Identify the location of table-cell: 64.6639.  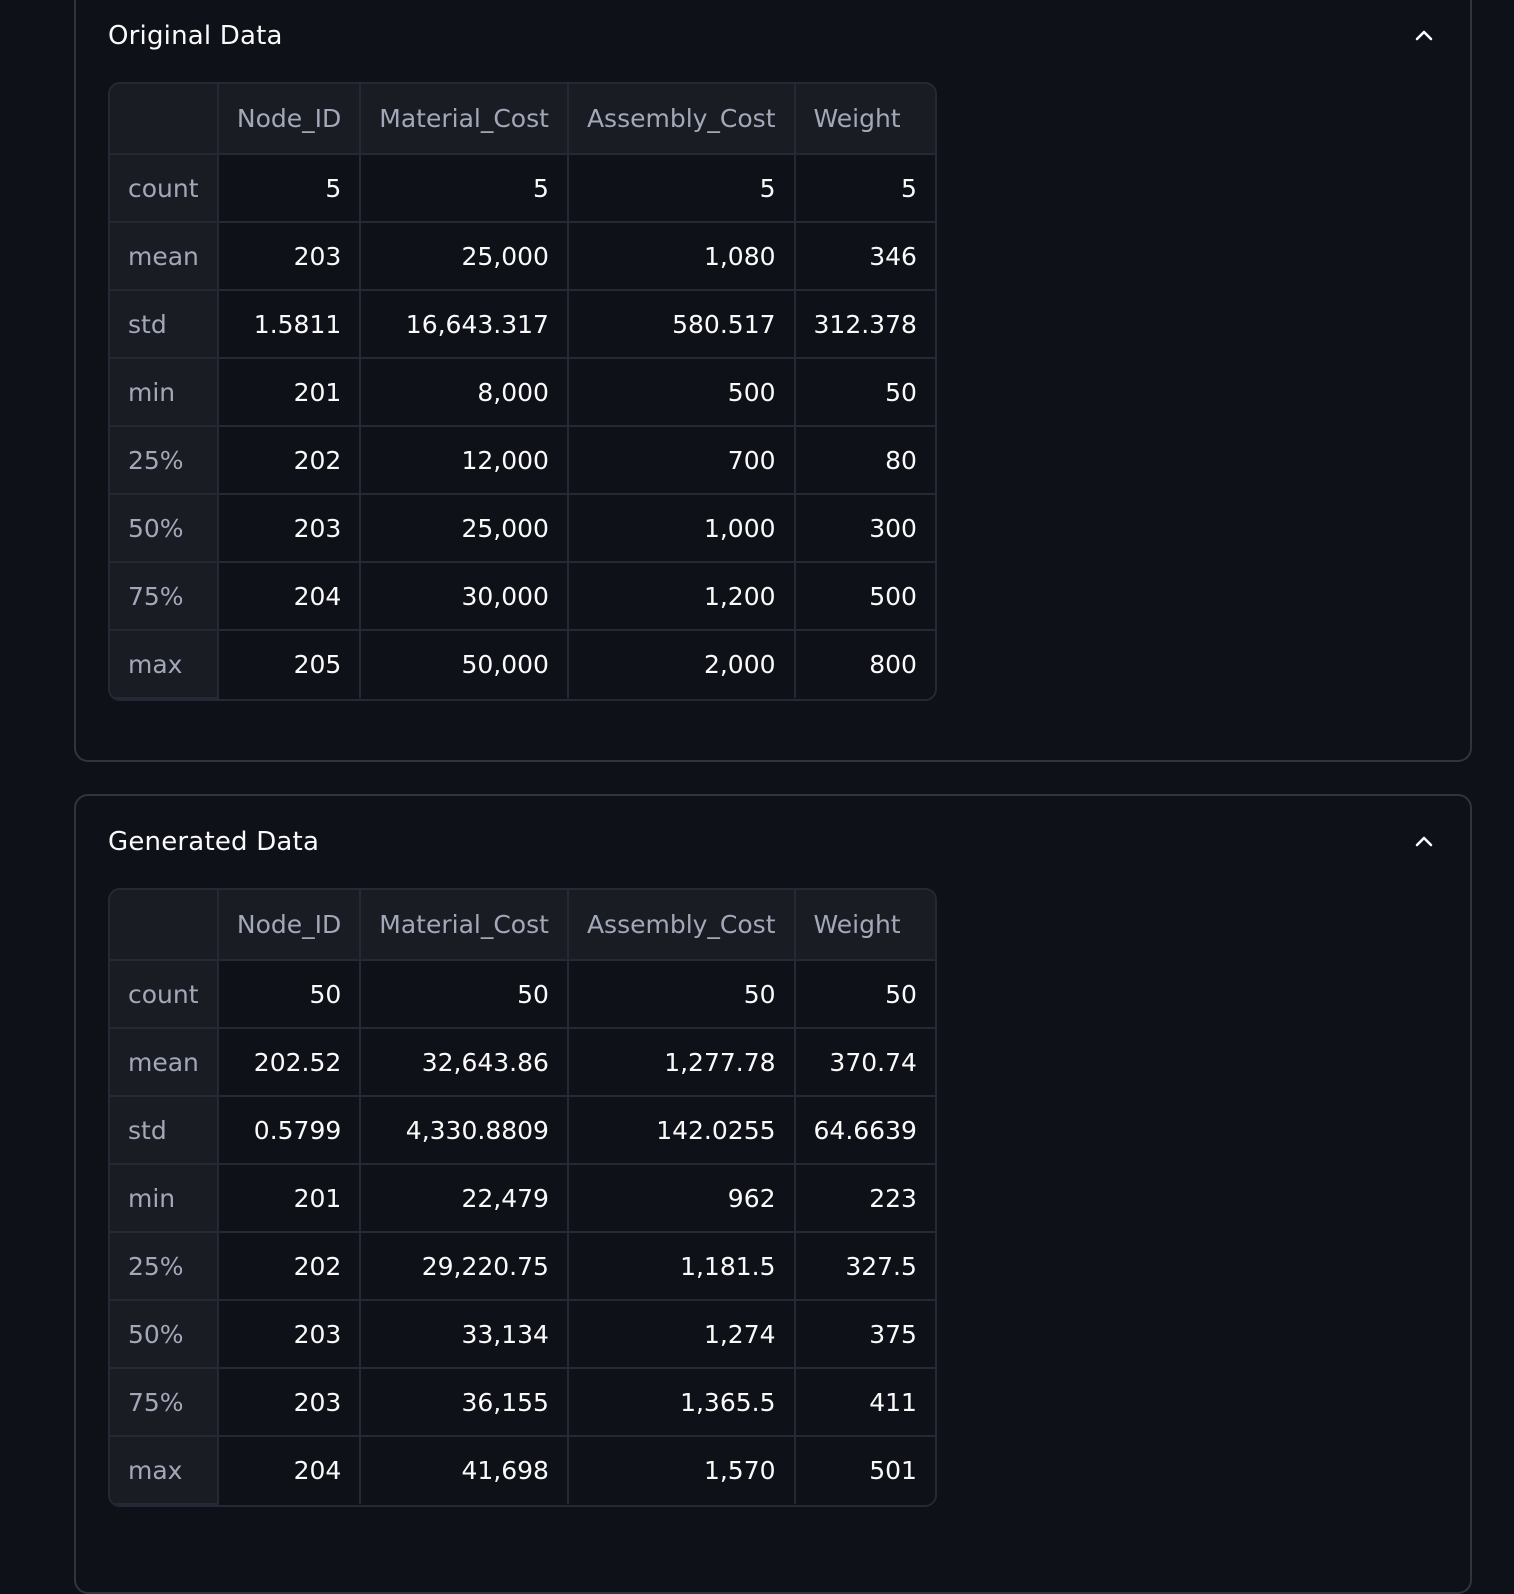
(864, 1130).